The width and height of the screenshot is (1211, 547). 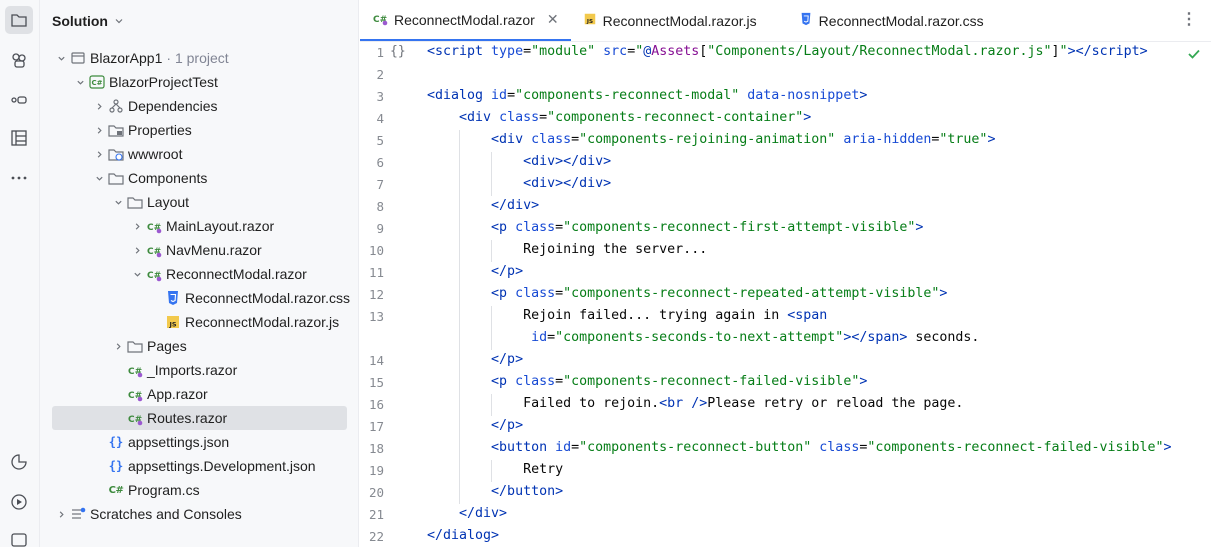 I want to click on tree-item-label: wwwroot, so click(x=155, y=154).